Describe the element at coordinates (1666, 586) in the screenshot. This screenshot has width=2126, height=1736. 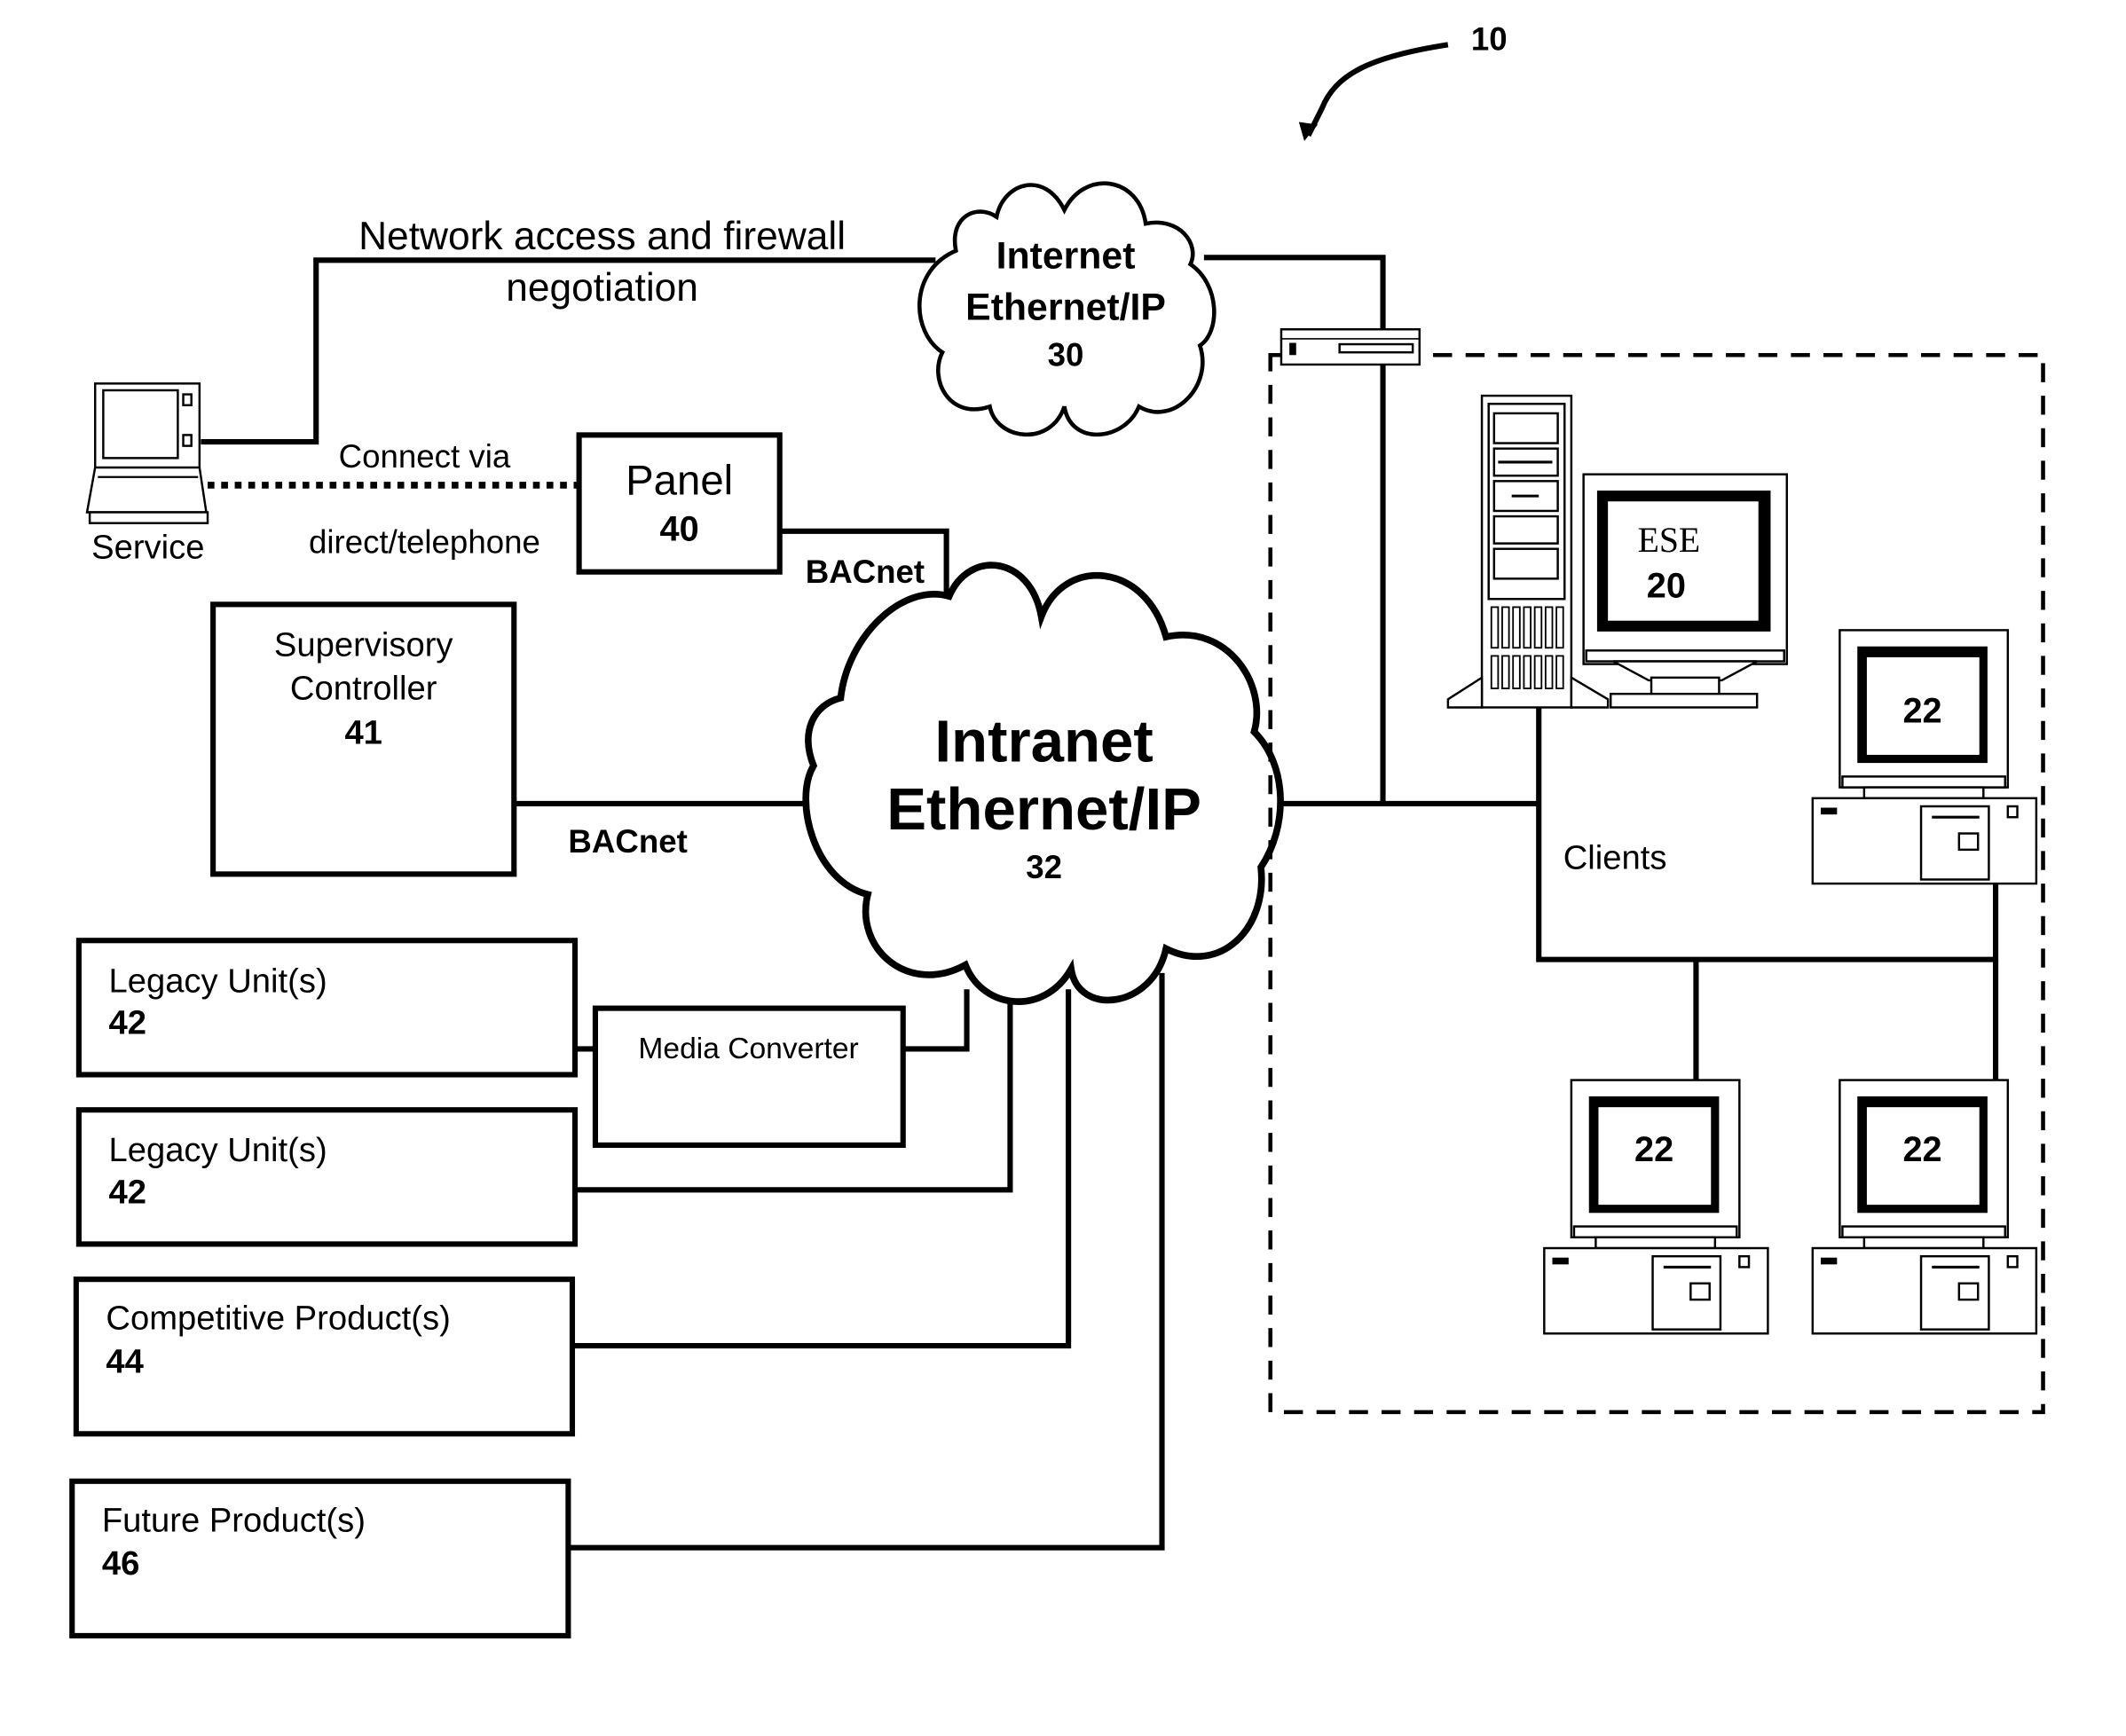
I see `ese-number: 20` at that location.